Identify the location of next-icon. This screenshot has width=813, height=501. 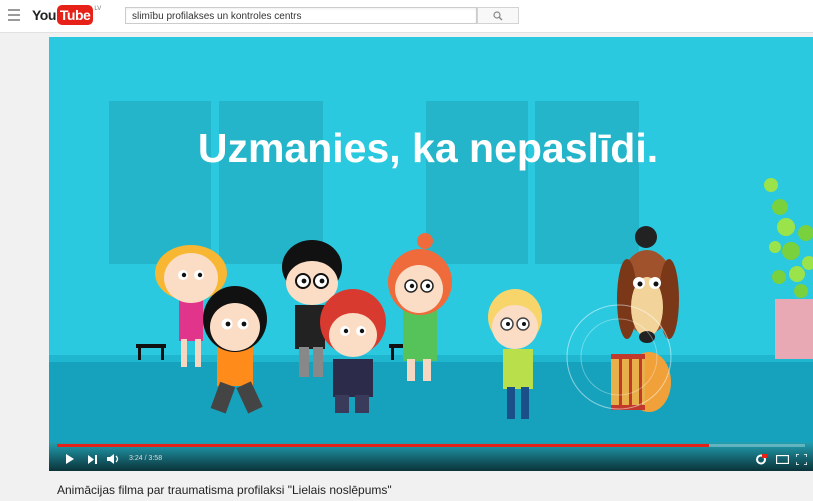
(93, 459).